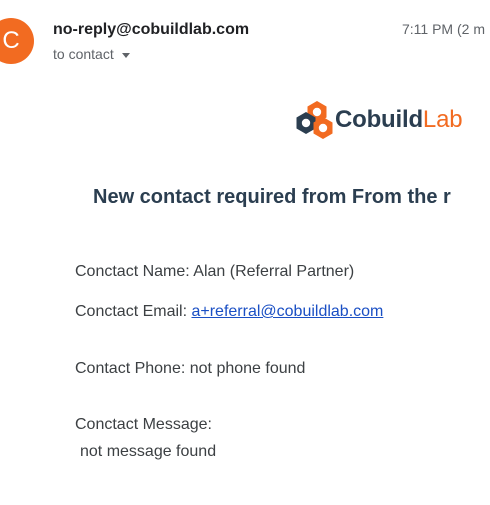  What do you see at coordinates (143, 424) in the screenshot?
I see `contact-message-label: Conctact Message:` at bounding box center [143, 424].